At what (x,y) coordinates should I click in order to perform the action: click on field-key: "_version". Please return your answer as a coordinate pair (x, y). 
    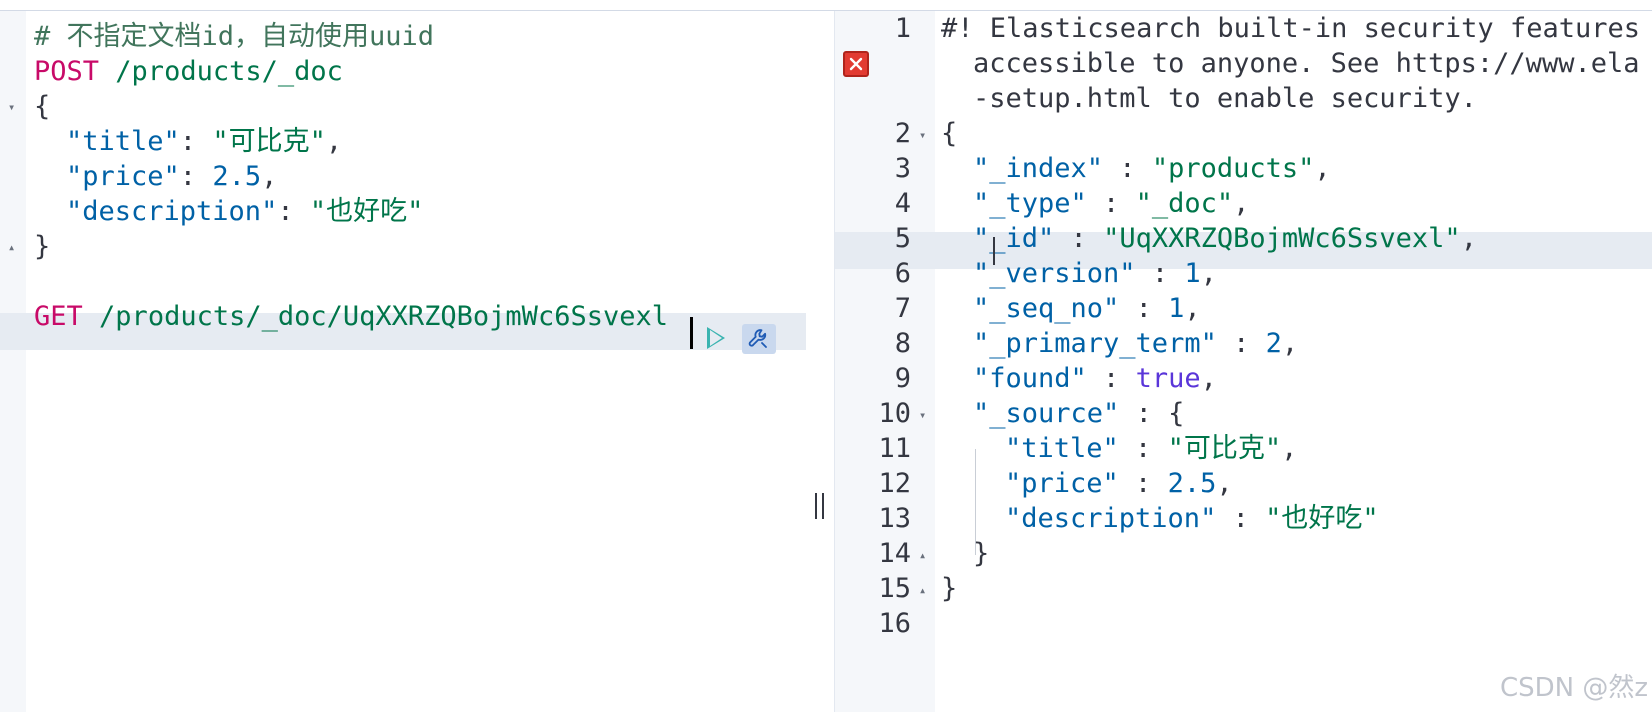
    Looking at the image, I should click on (1054, 273).